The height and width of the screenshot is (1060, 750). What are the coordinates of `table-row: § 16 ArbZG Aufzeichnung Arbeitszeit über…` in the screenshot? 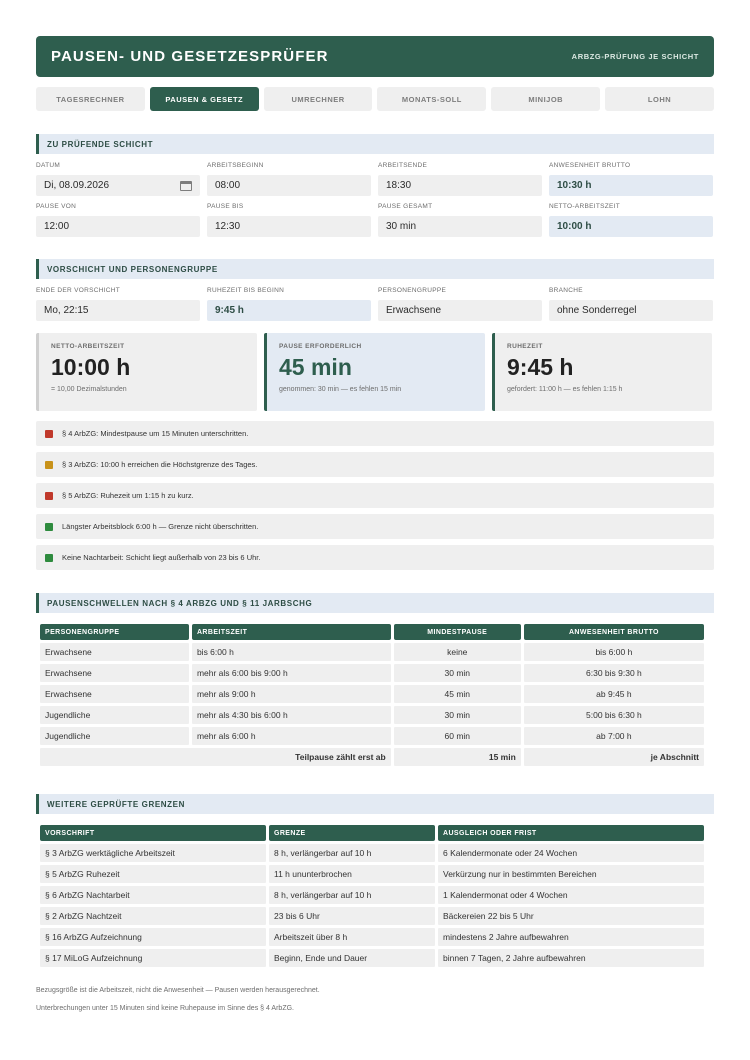 It's located at (372, 937).